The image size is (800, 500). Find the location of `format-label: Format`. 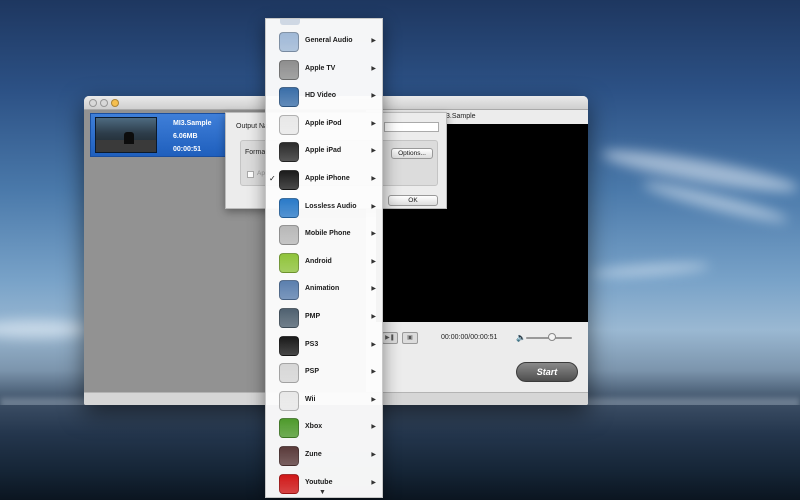

format-label: Format is located at coordinates (256, 152).